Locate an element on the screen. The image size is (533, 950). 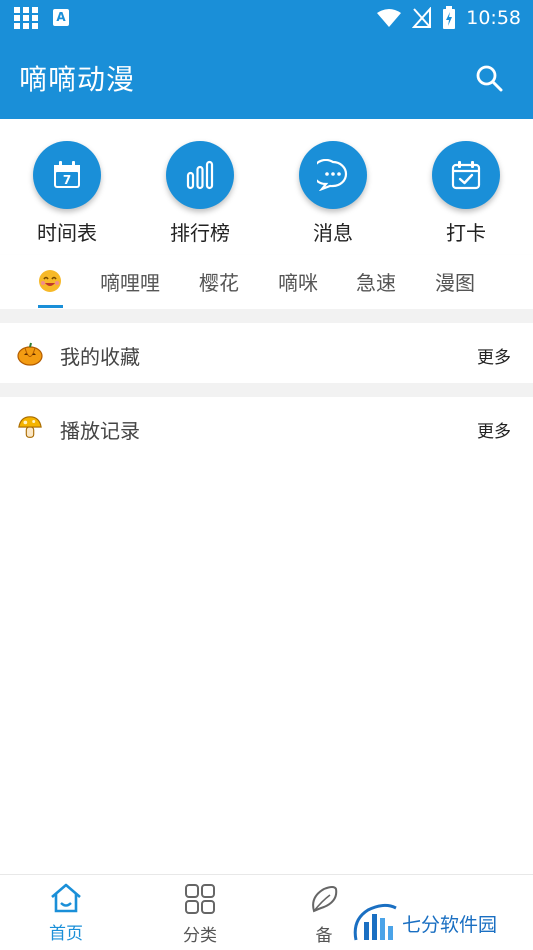
favorites-section: 我的收藏 更多 is located at coordinates (266, 353).